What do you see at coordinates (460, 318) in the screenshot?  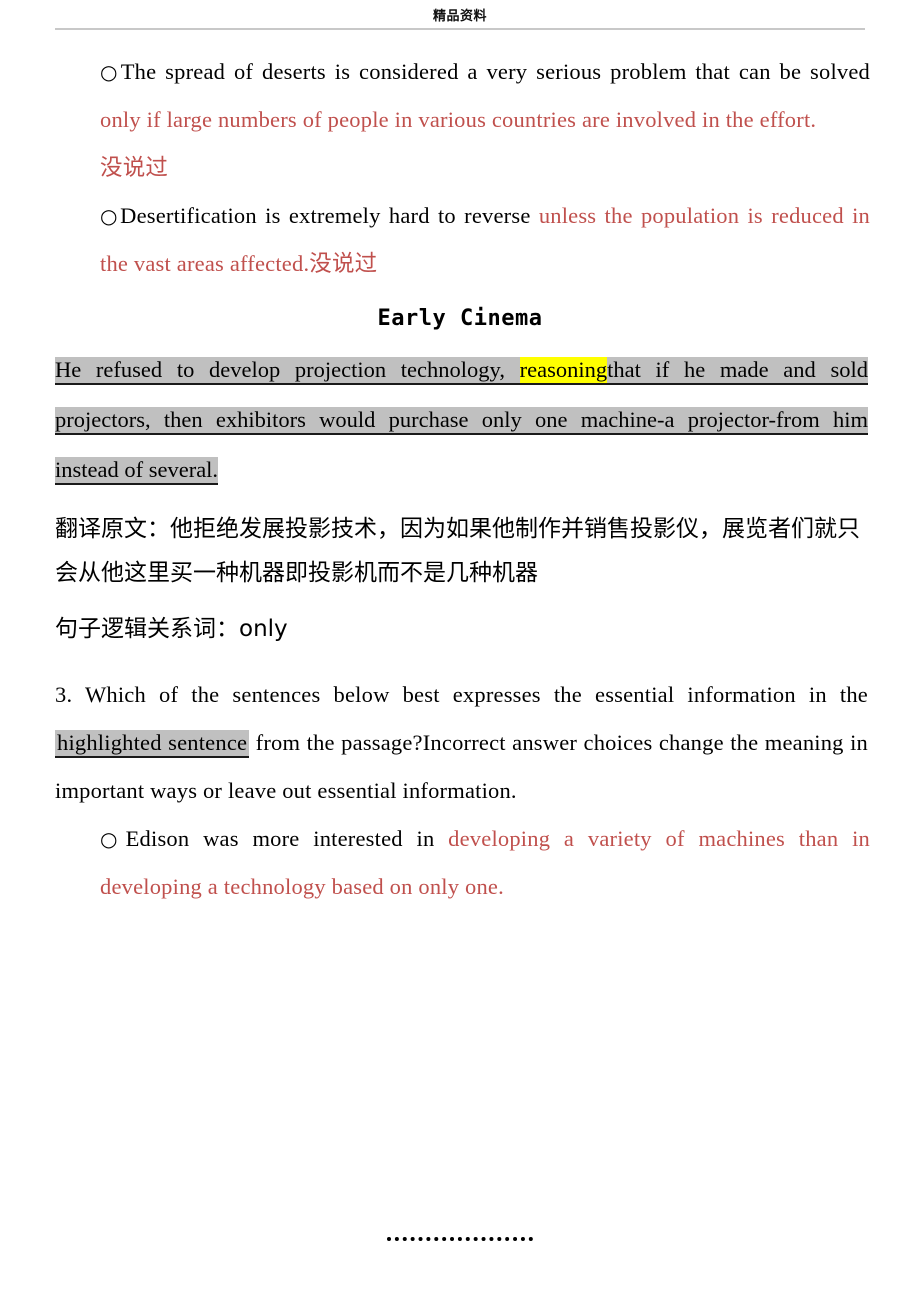 I see `section-title: Early Cinema` at bounding box center [460, 318].